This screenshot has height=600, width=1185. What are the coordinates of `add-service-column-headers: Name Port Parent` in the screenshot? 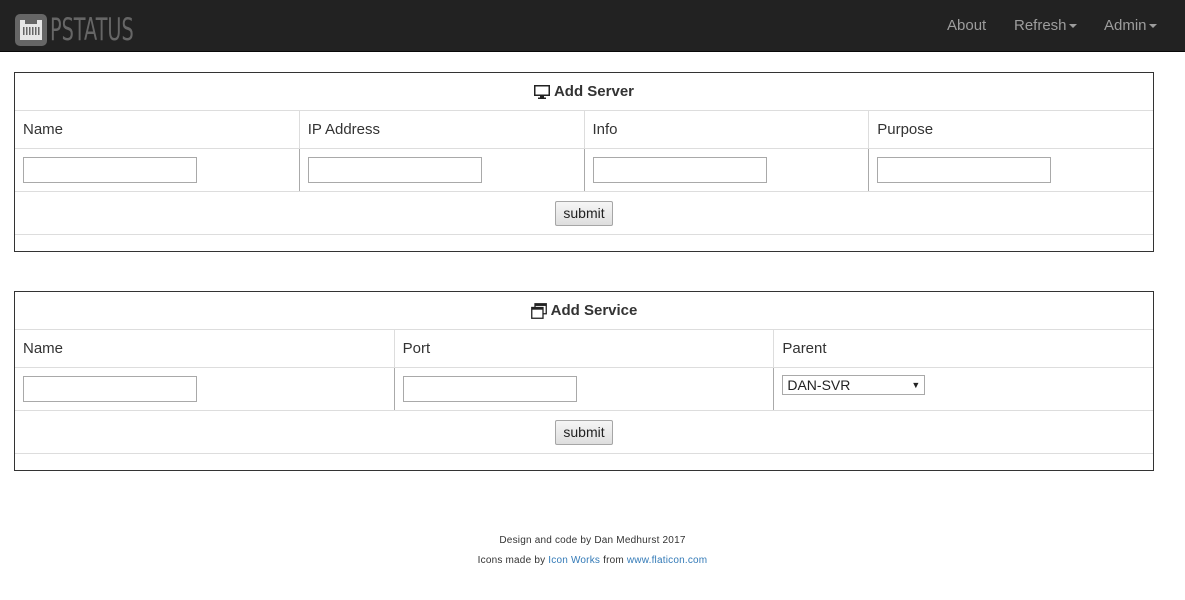 It's located at (584, 349).